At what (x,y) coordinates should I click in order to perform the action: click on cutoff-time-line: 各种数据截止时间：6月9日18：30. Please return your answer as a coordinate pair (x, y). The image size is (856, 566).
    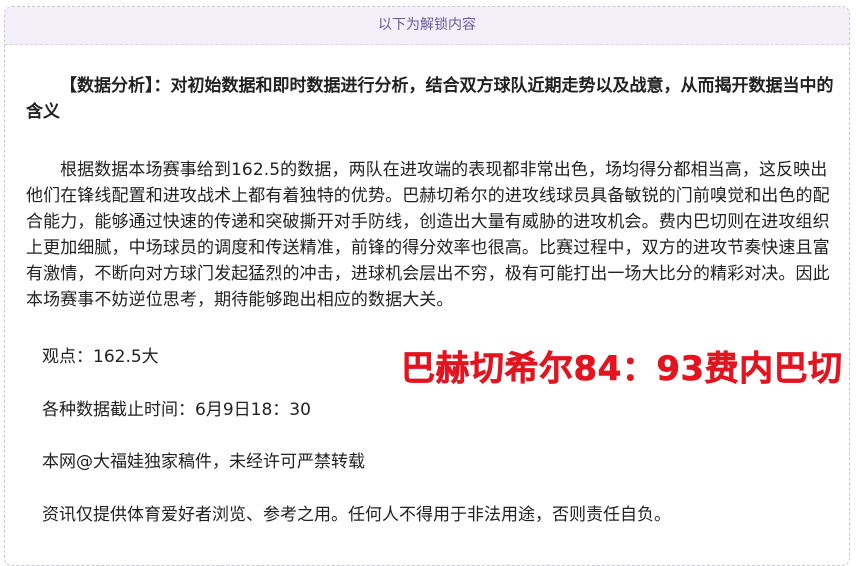
    Looking at the image, I should click on (176, 410).